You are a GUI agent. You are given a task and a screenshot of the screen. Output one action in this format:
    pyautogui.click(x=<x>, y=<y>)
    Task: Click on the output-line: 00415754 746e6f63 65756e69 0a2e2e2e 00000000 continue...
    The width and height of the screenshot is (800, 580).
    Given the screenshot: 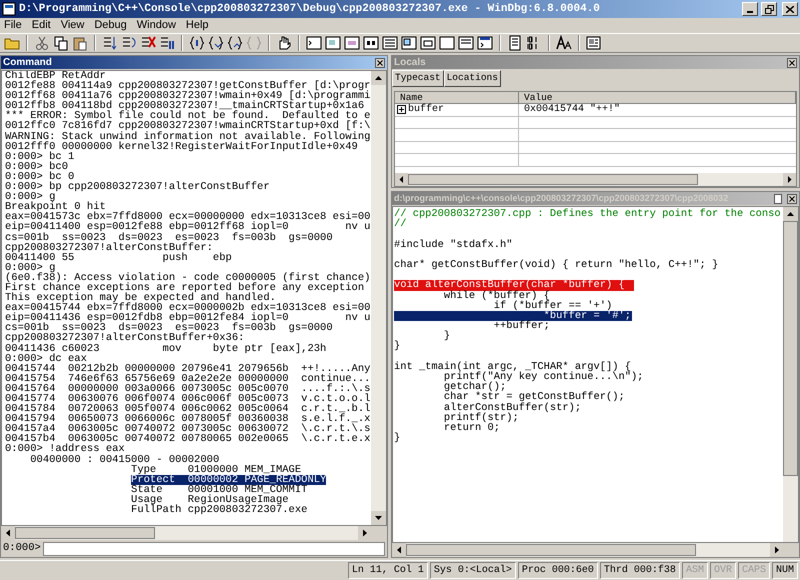 What is the action you would take?
    pyautogui.click(x=187, y=379)
    